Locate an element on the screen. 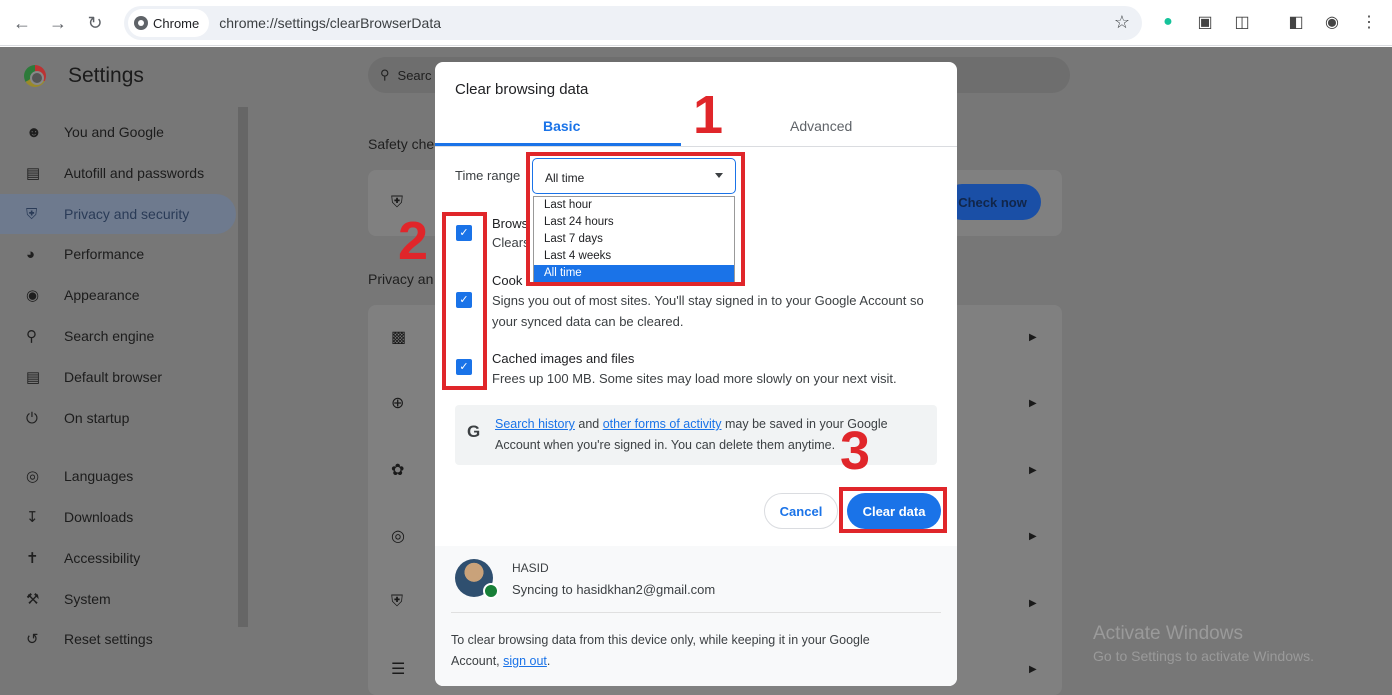 Image resolution: width=1392 pixels, height=695 pixels. annotation-number-2: 2 is located at coordinates (413, 241).